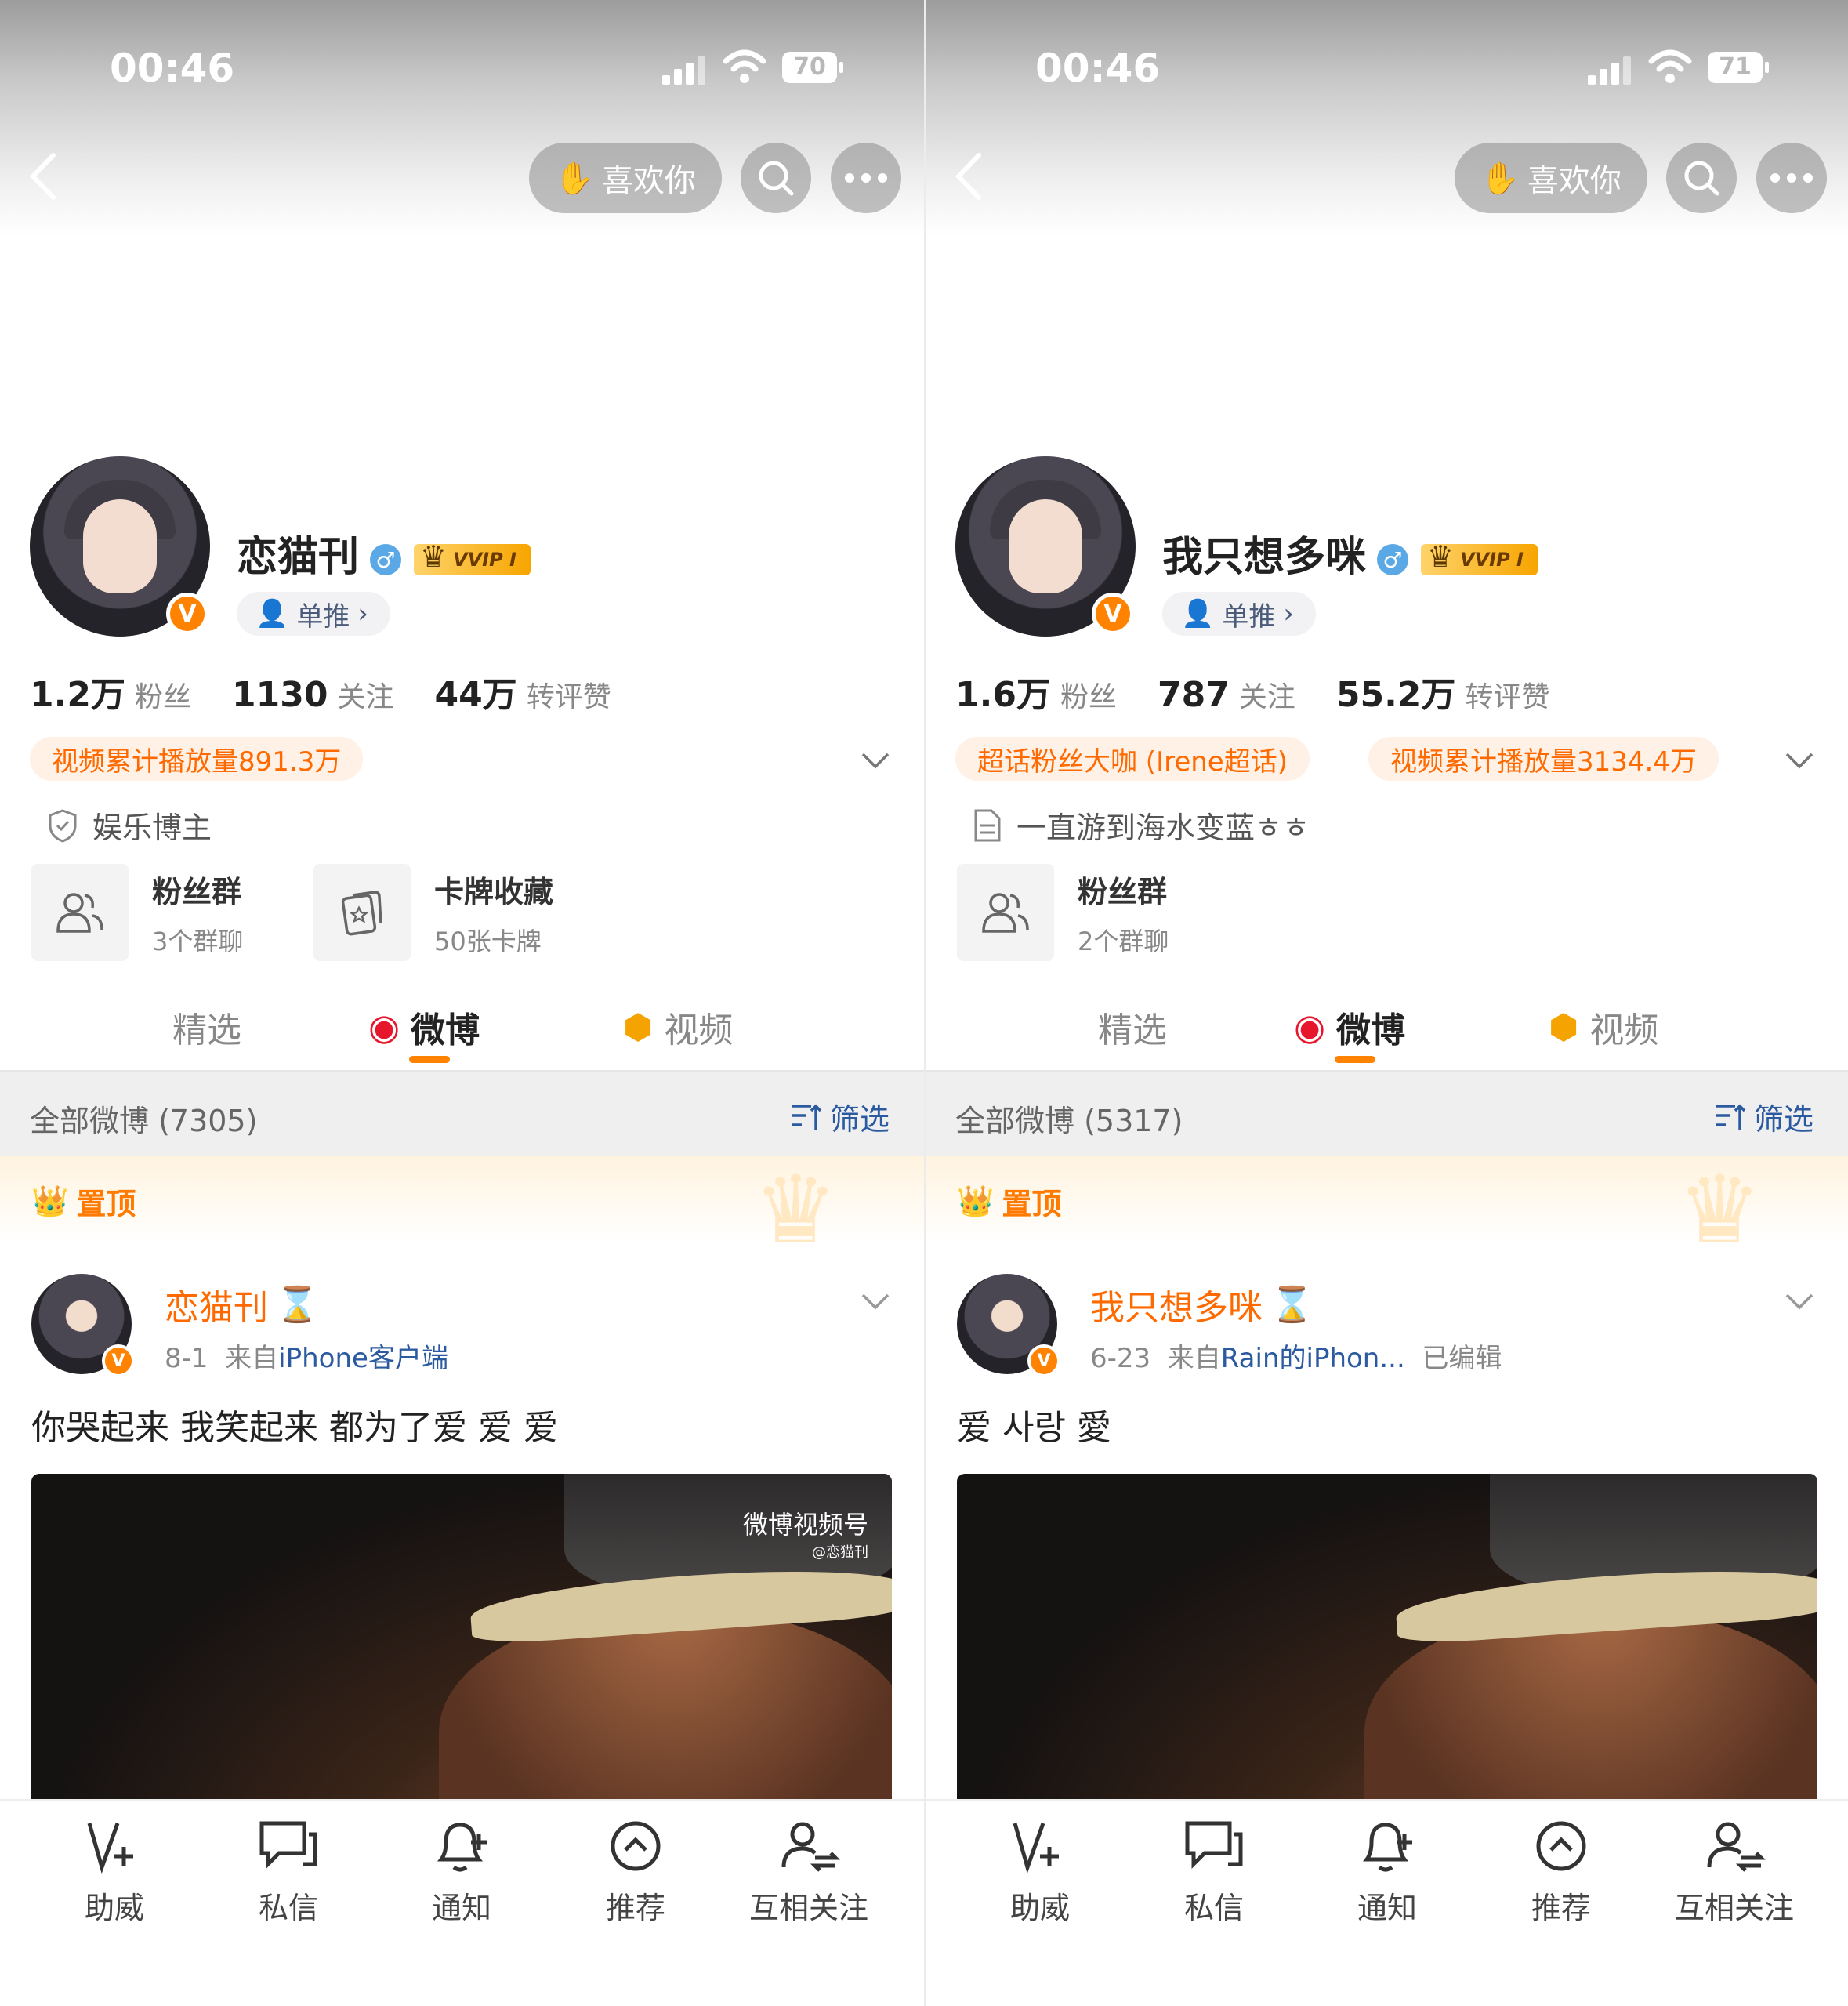 Image resolution: width=1848 pixels, height=2006 pixels. What do you see at coordinates (808, 1846) in the screenshot?
I see `mutual-follow-icon` at bounding box center [808, 1846].